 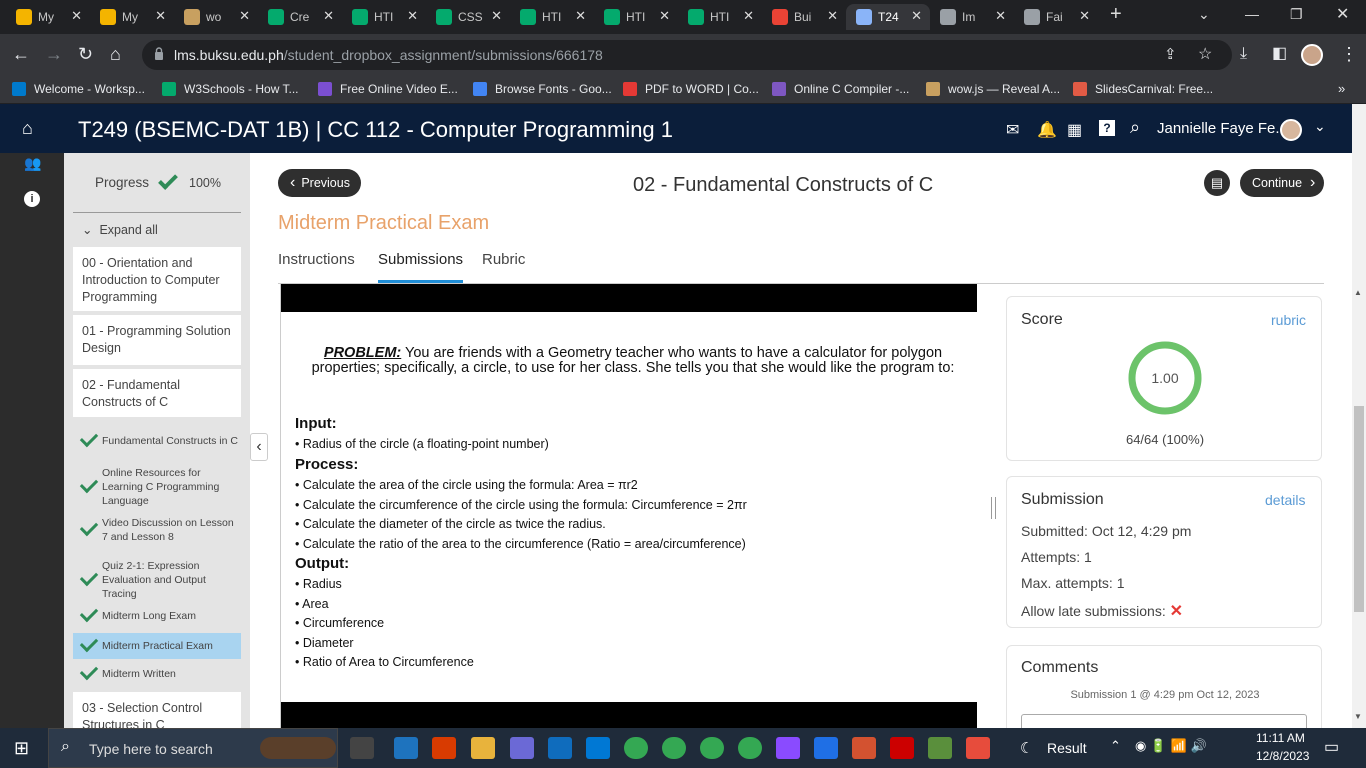 I want to click on resize-handle, so click(x=993, y=508).